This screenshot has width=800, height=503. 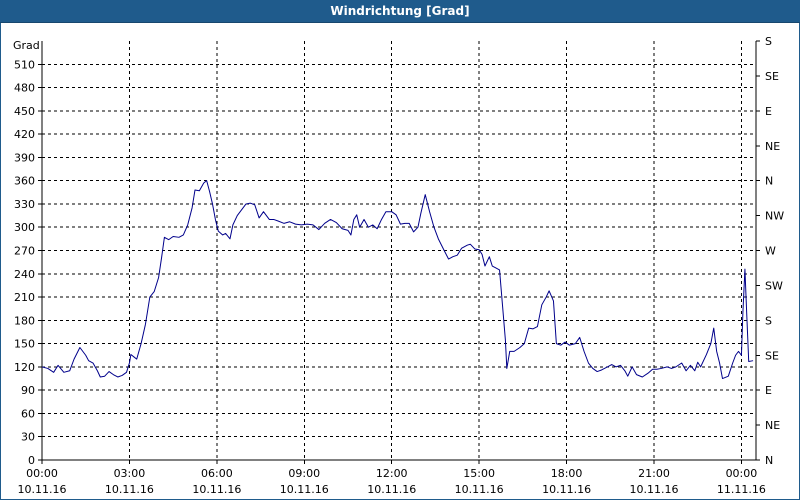 What do you see at coordinates (24, 64) in the screenshot?
I see `y-tick-label: 510` at bounding box center [24, 64].